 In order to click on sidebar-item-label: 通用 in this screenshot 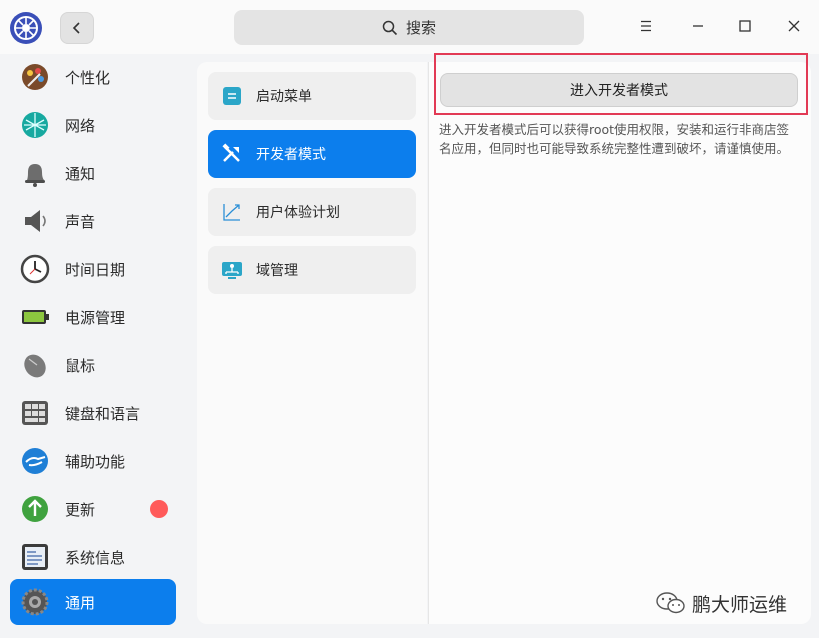, I will do `click(80, 602)`.